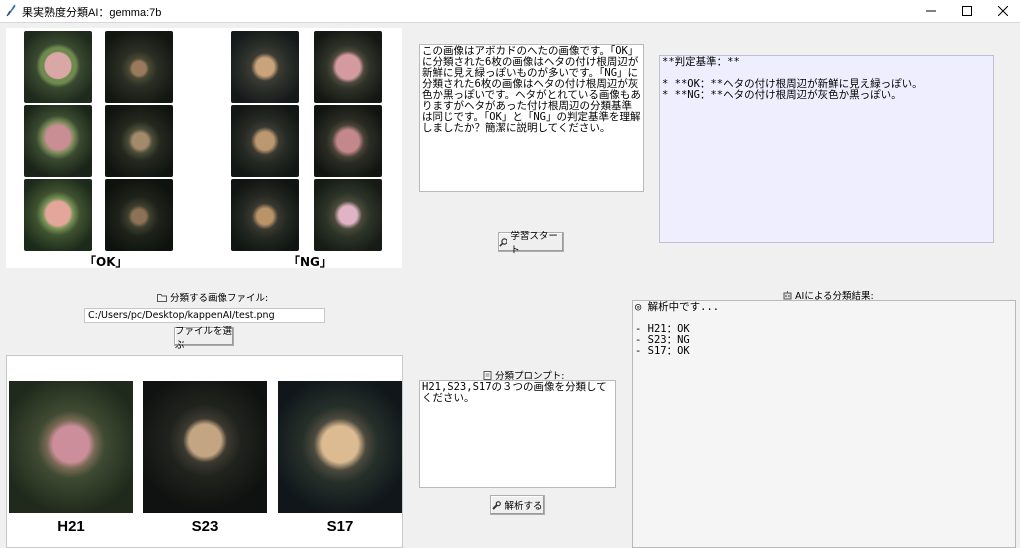 Image resolution: width=1020 pixels, height=548 pixels. I want to click on start-learning-label: 学習スタート, so click(534, 243).